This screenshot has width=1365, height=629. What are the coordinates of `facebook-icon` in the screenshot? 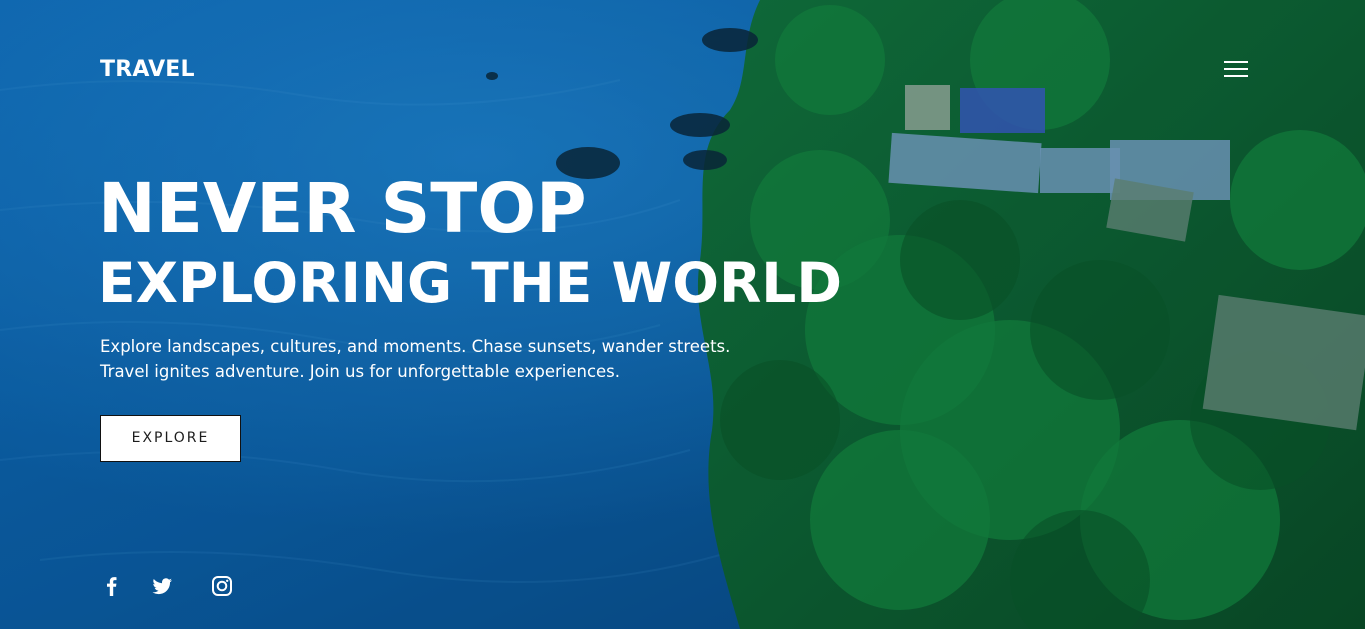 It's located at (112, 586).